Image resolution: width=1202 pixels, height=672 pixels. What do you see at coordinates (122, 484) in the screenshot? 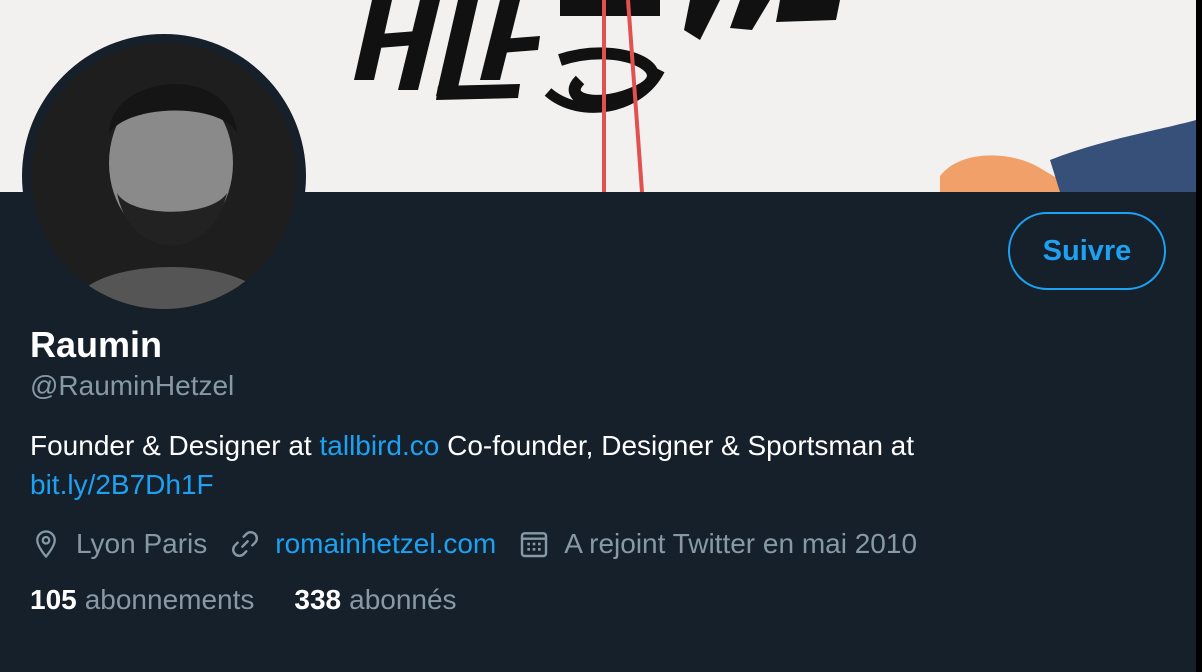
I see `bio-link-bitly: bit.ly/2B7Dh1F` at bounding box center [122, 484].